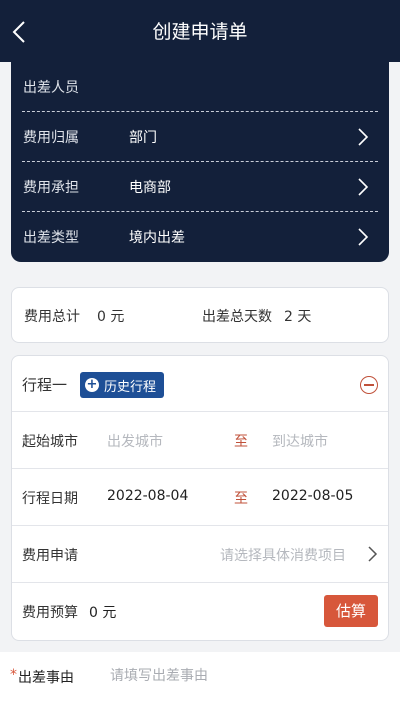 Image resolution: width=400 pixels, height=711 pixels. I want to click on cost-attribution-value: 部门, so click(143, 138).